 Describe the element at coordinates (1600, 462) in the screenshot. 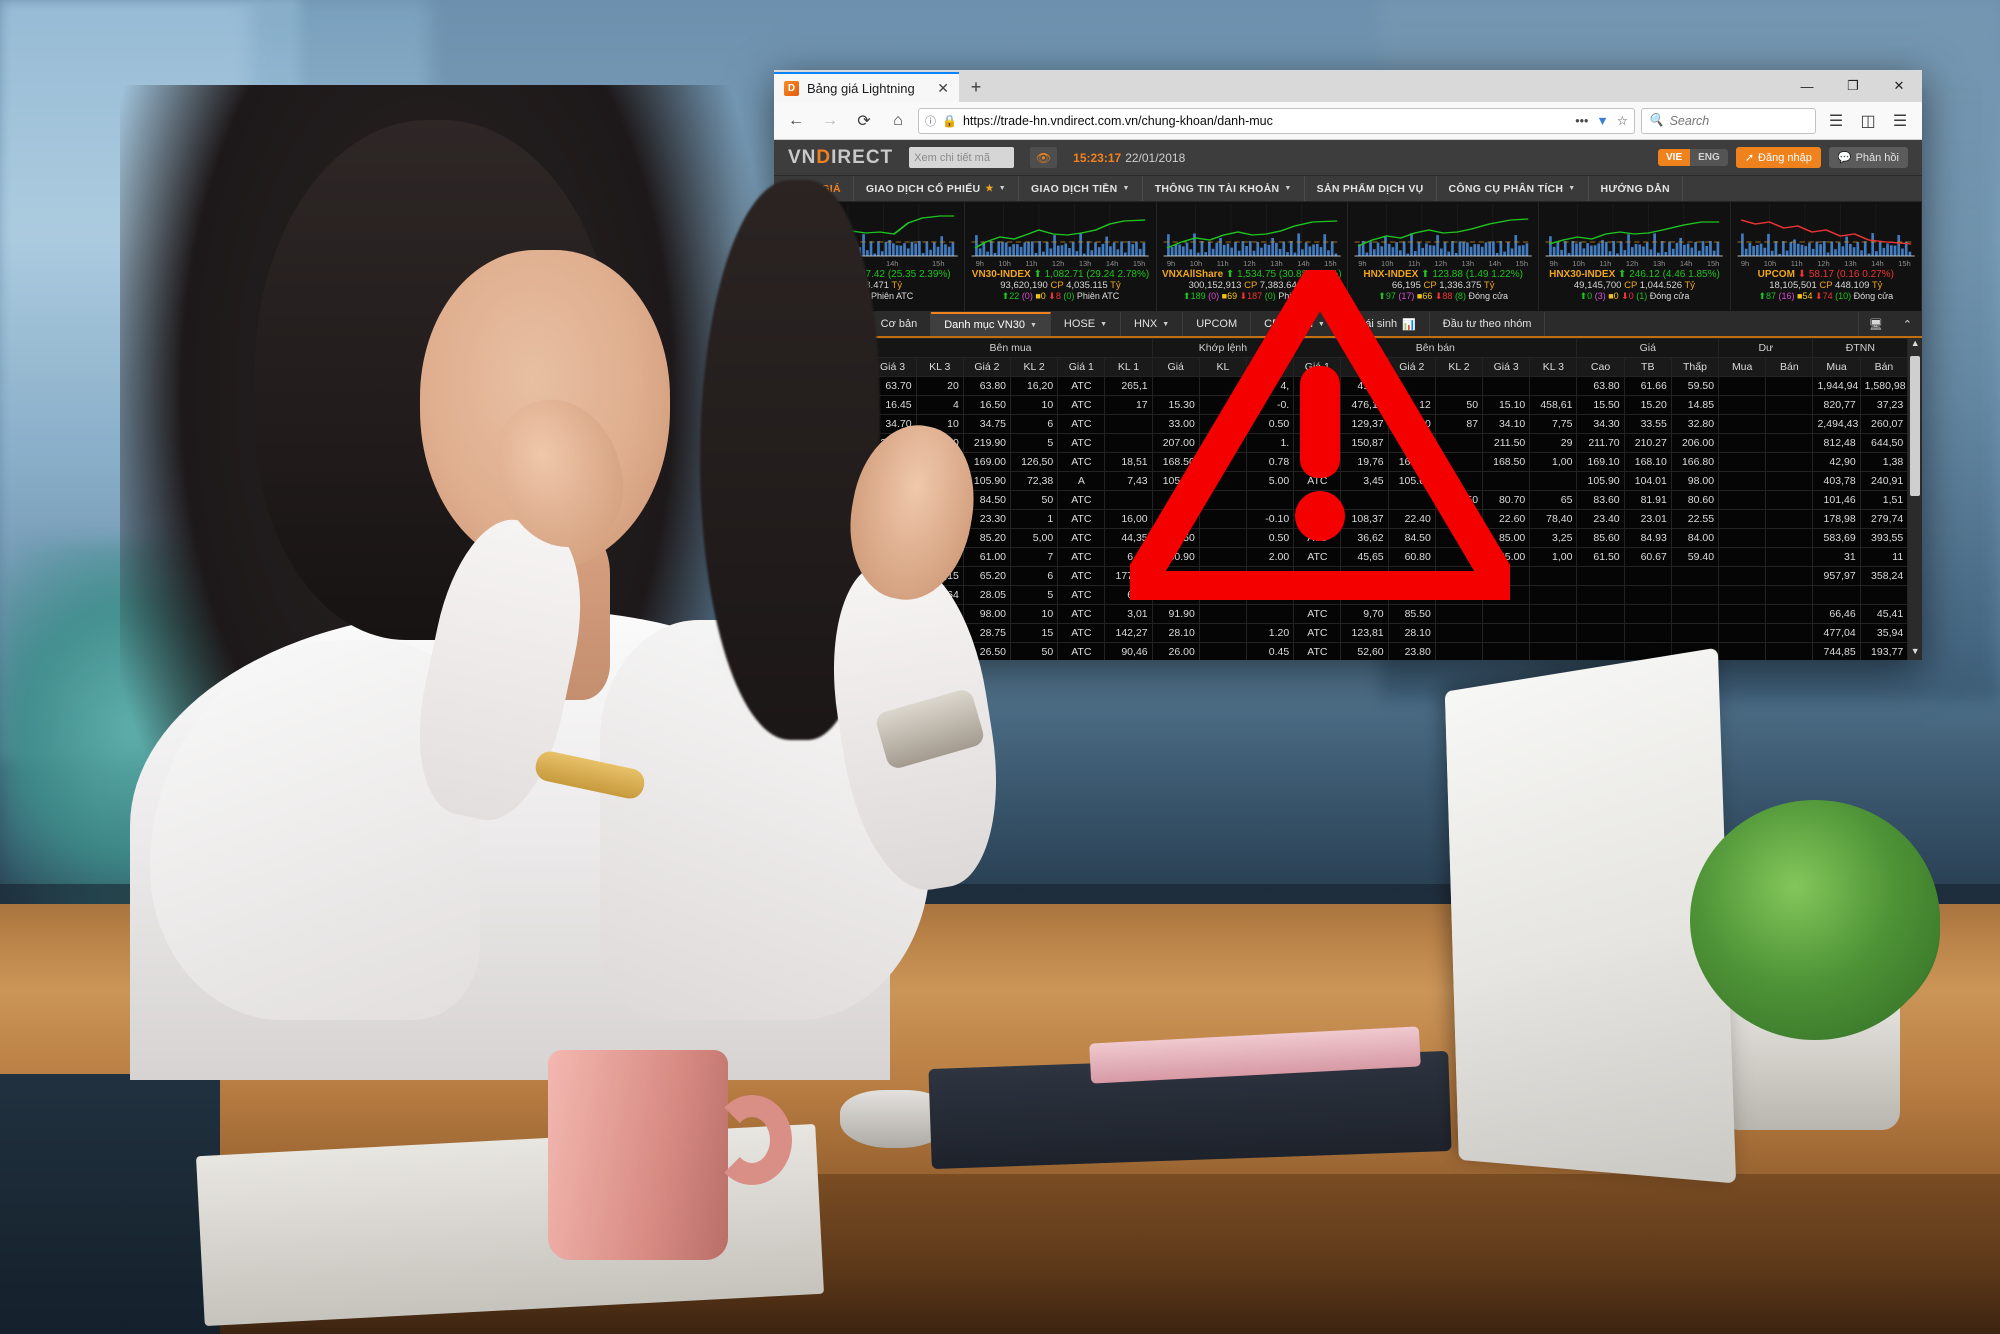

I see `cell-hi: 169.10` at that location.